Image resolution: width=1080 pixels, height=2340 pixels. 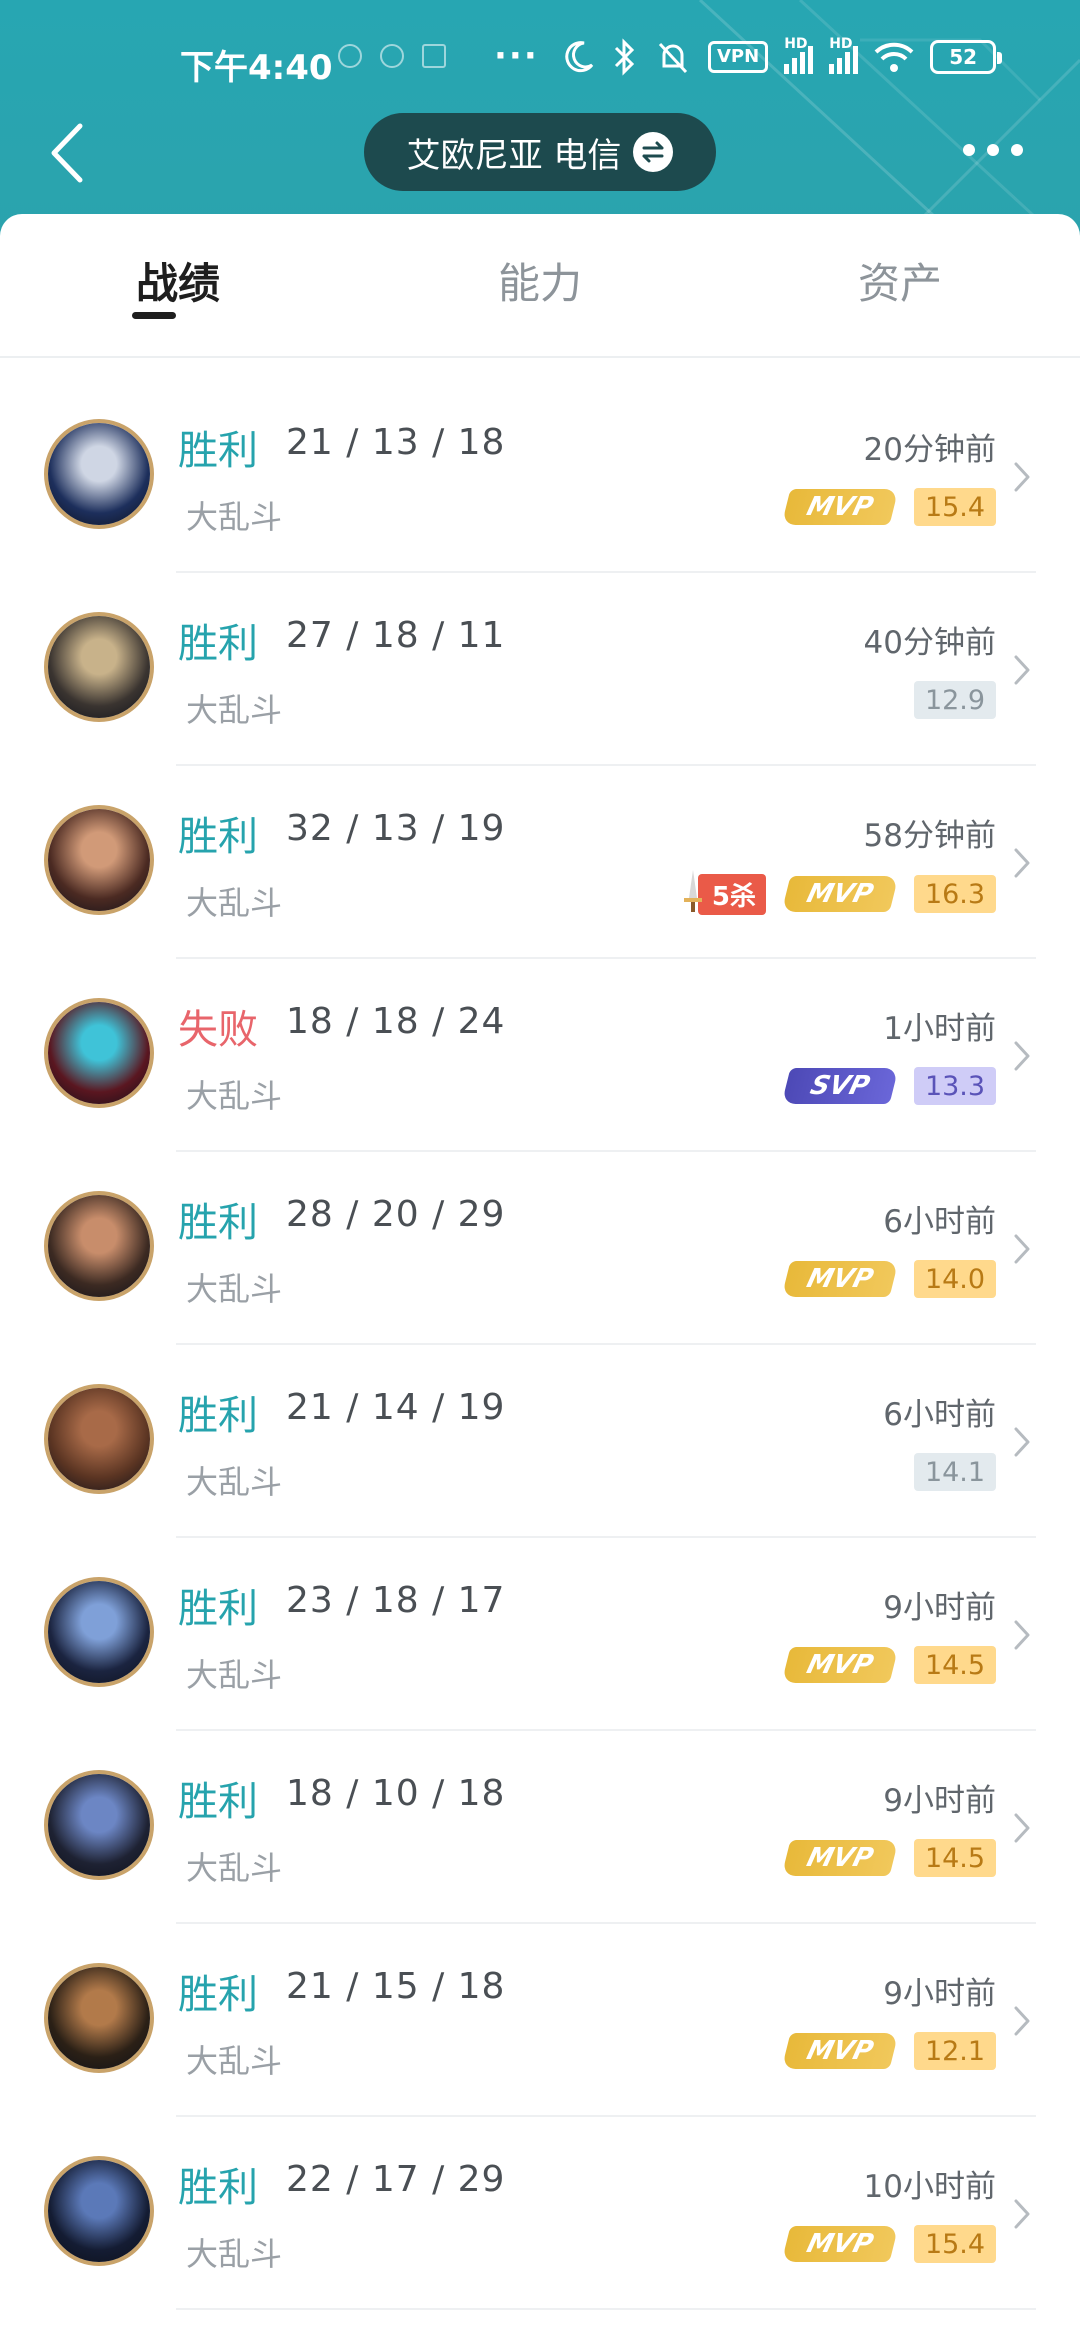 What do you see at coordinates (579, 57) in the screenshot?
I see `moon-icon` at bounding box center [579, 57].